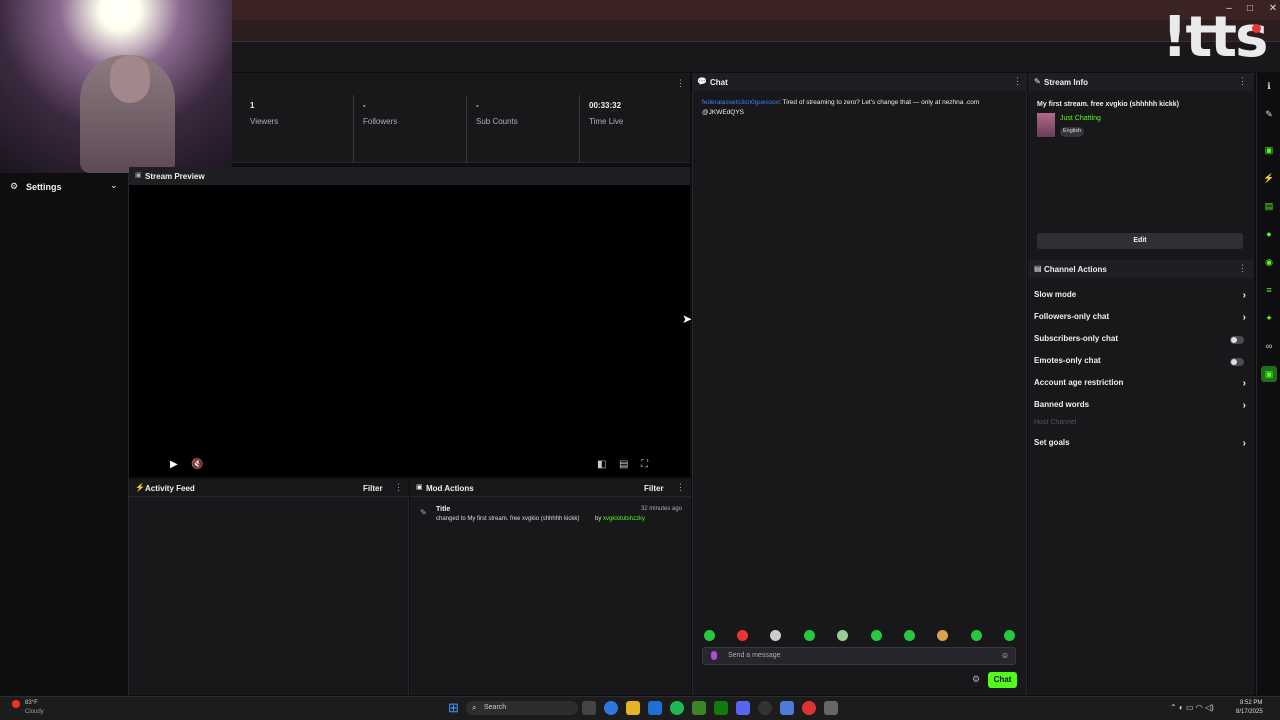 Image resolution: width=1280 pixels, height=720 pixels. What do you see at coordinates (450, 488) in the screenshot?
I see `mod-actions-title: Mod Actions` at bounding box center [450, 488].